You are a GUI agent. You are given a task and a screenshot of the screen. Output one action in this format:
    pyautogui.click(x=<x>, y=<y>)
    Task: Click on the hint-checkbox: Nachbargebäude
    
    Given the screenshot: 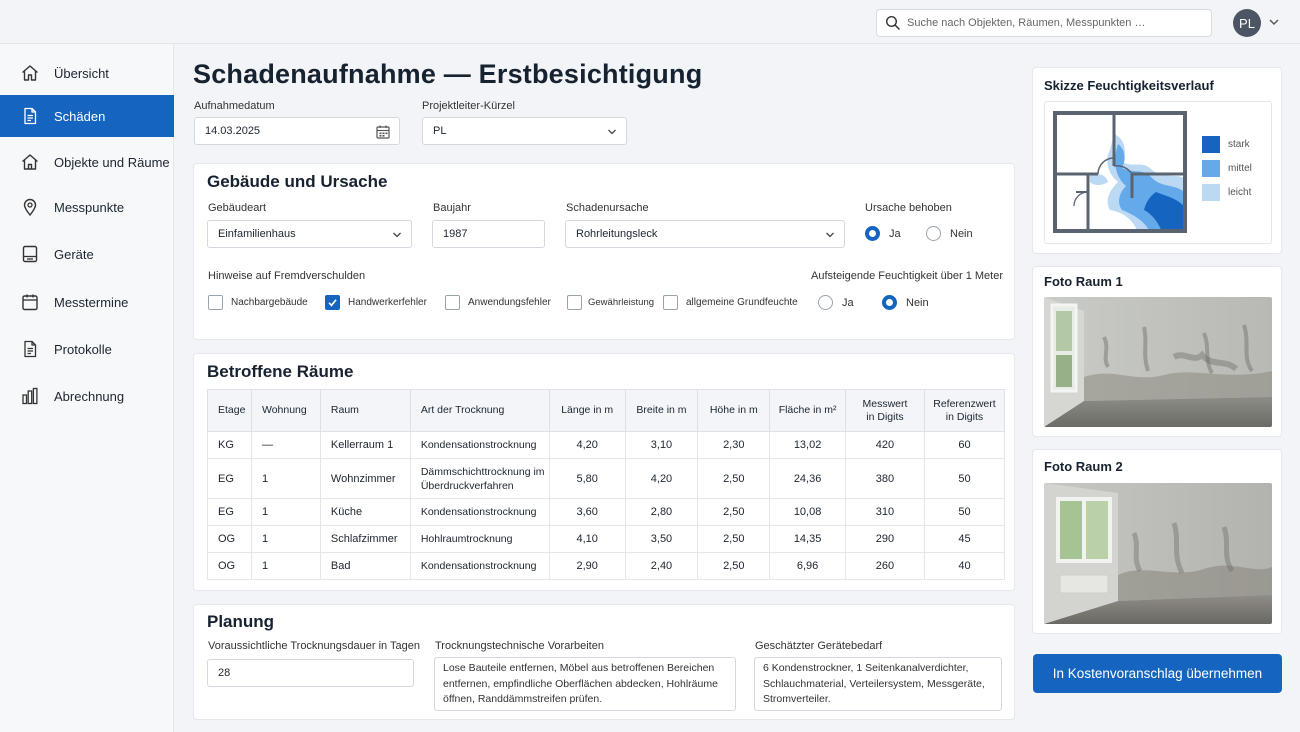 What is the action you would take?
    pyautogui.click(x=258, y=302)
    